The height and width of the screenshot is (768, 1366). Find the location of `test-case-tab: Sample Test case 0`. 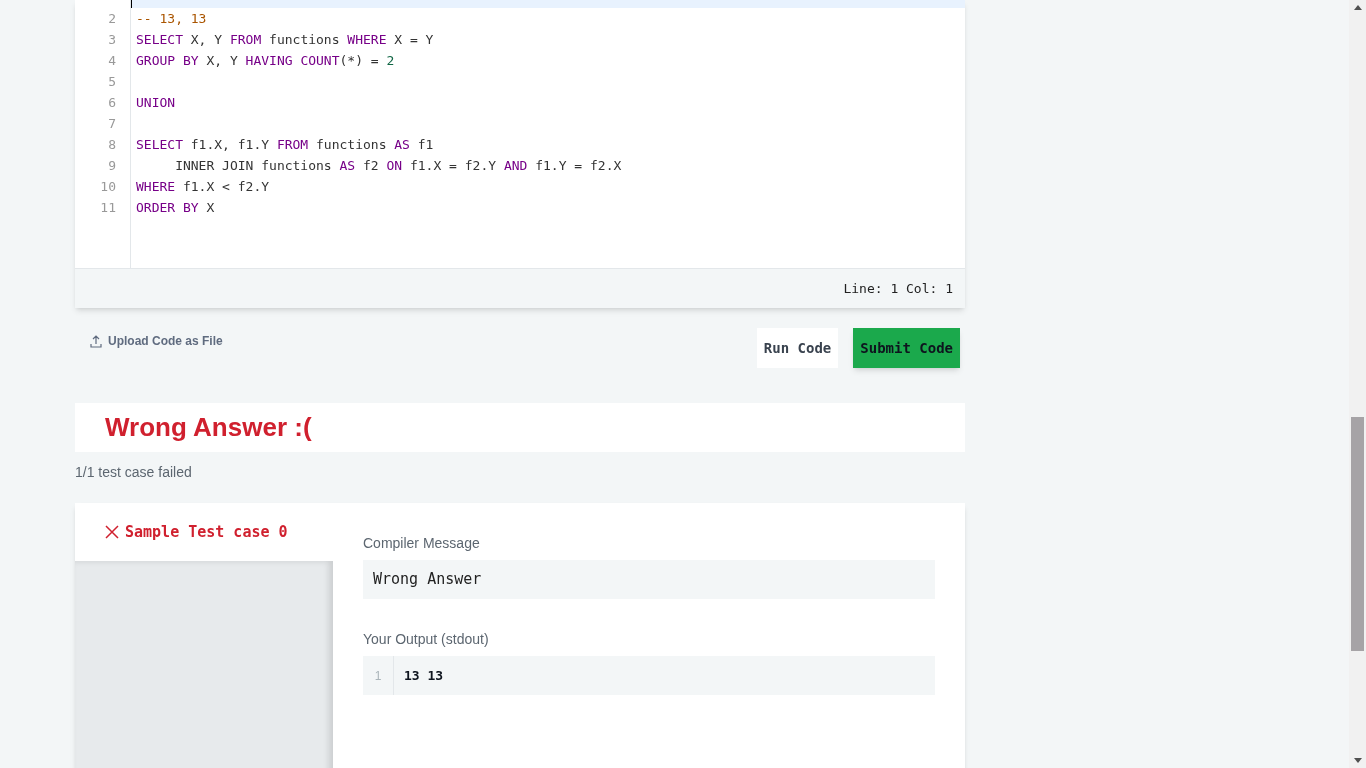

test-case-tab: Sample Test case 0 is located at coordinates (204, 532).